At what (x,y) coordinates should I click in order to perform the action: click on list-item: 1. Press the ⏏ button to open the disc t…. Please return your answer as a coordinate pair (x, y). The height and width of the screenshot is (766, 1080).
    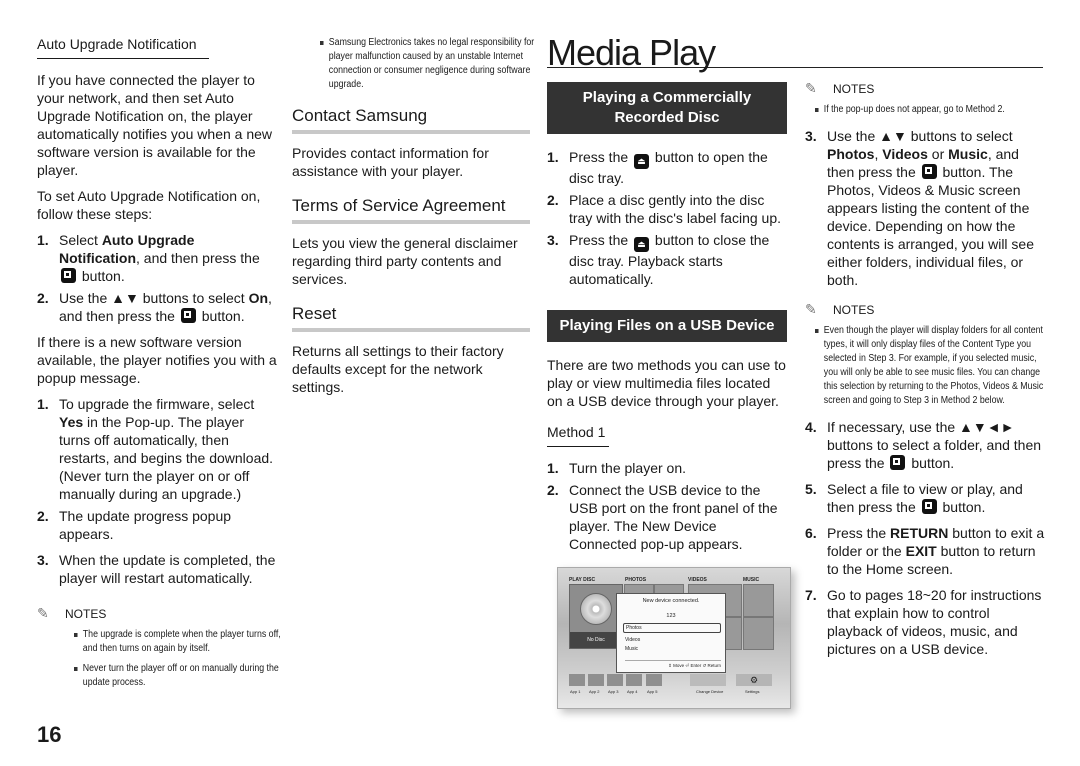
    Looking at the image, I should click on (657, 167).